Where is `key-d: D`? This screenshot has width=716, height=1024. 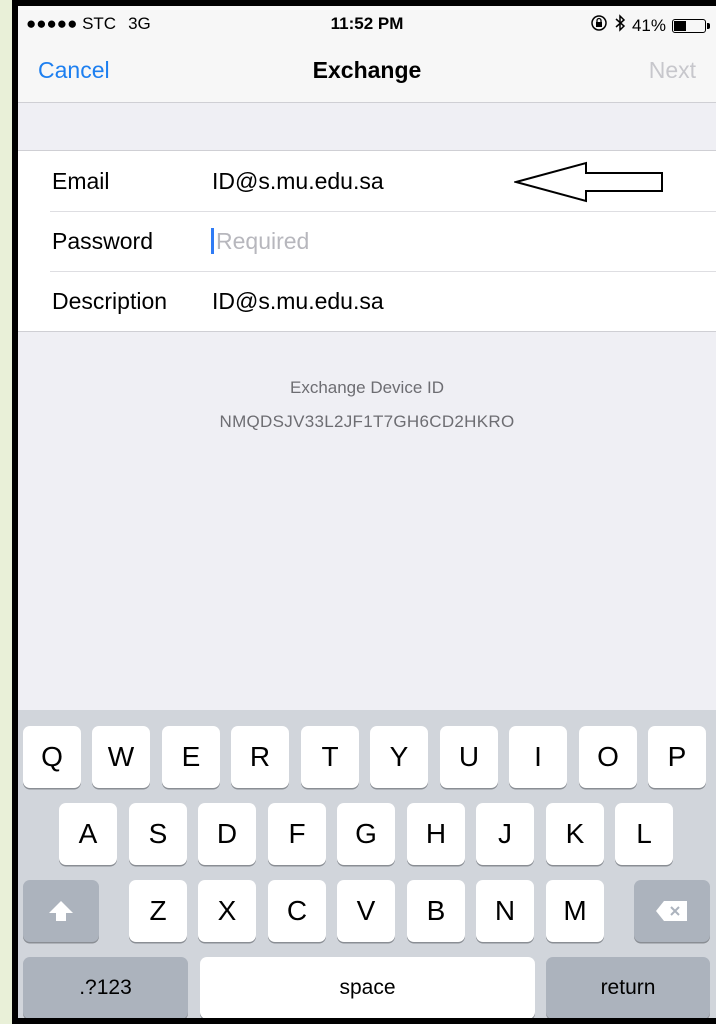
key-d: D is located at coordinates (227, 834).